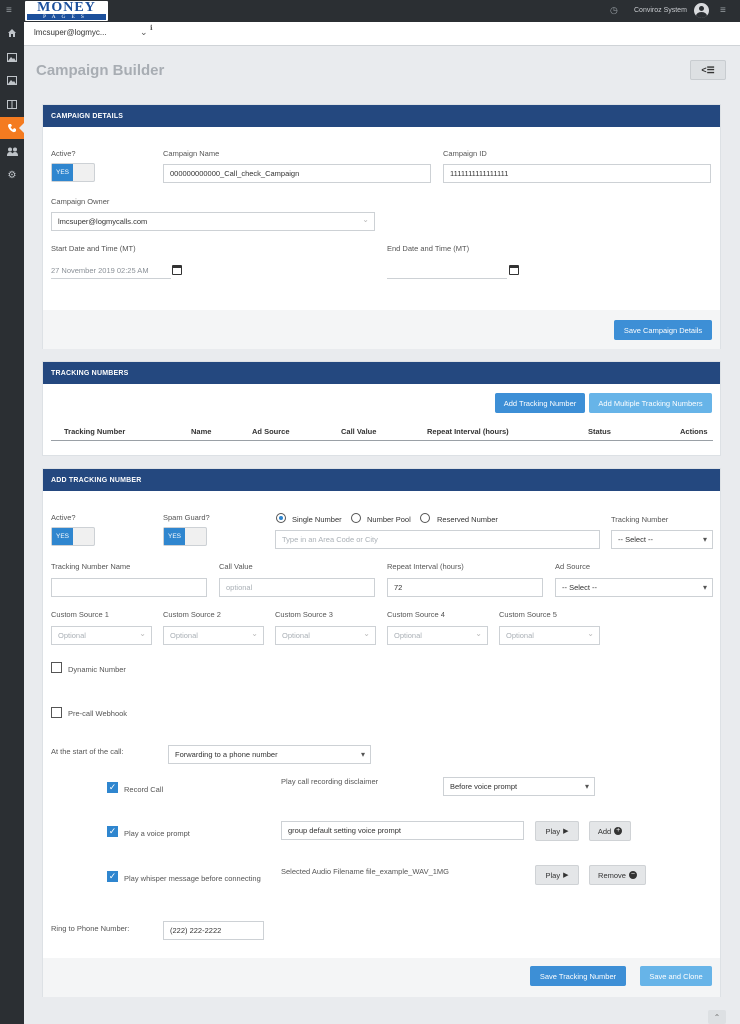 This screenshot has width=740, height=1024. What do you see at coordinates (325, 635) in the screenshot?
I see `custom-source-3-select: Optional` at bounding box center [325, 635].